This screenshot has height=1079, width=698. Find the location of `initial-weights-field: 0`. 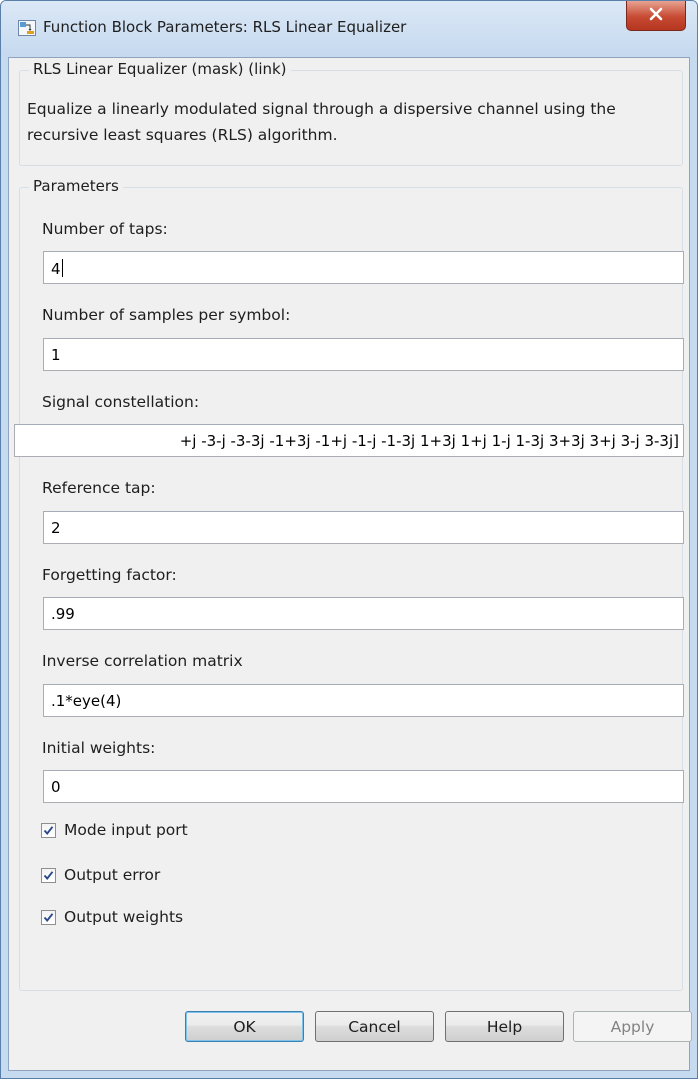

initial-weights-field: 0 is located at coordinates (363, 786).